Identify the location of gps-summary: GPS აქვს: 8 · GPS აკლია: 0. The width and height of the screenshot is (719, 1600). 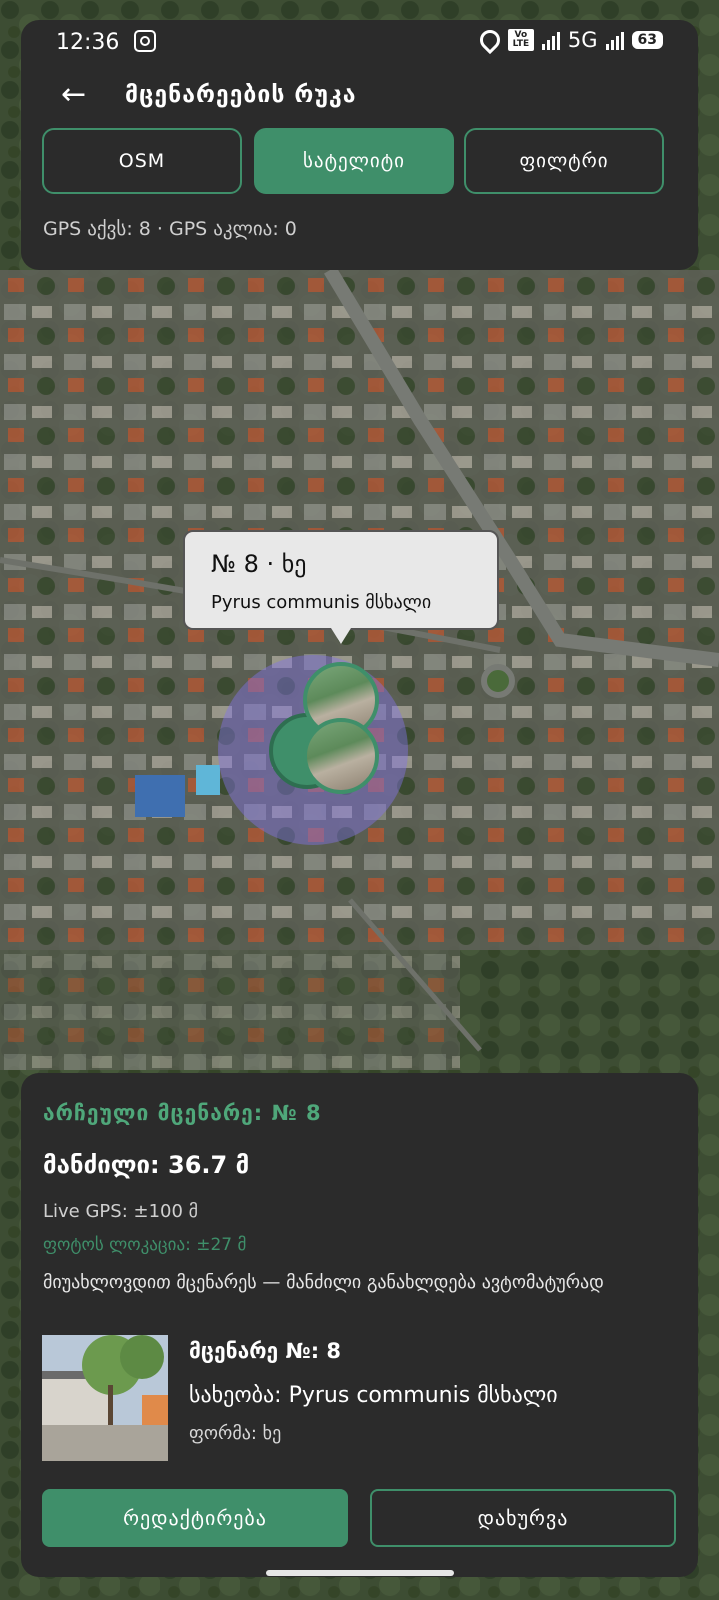
(170, 229).